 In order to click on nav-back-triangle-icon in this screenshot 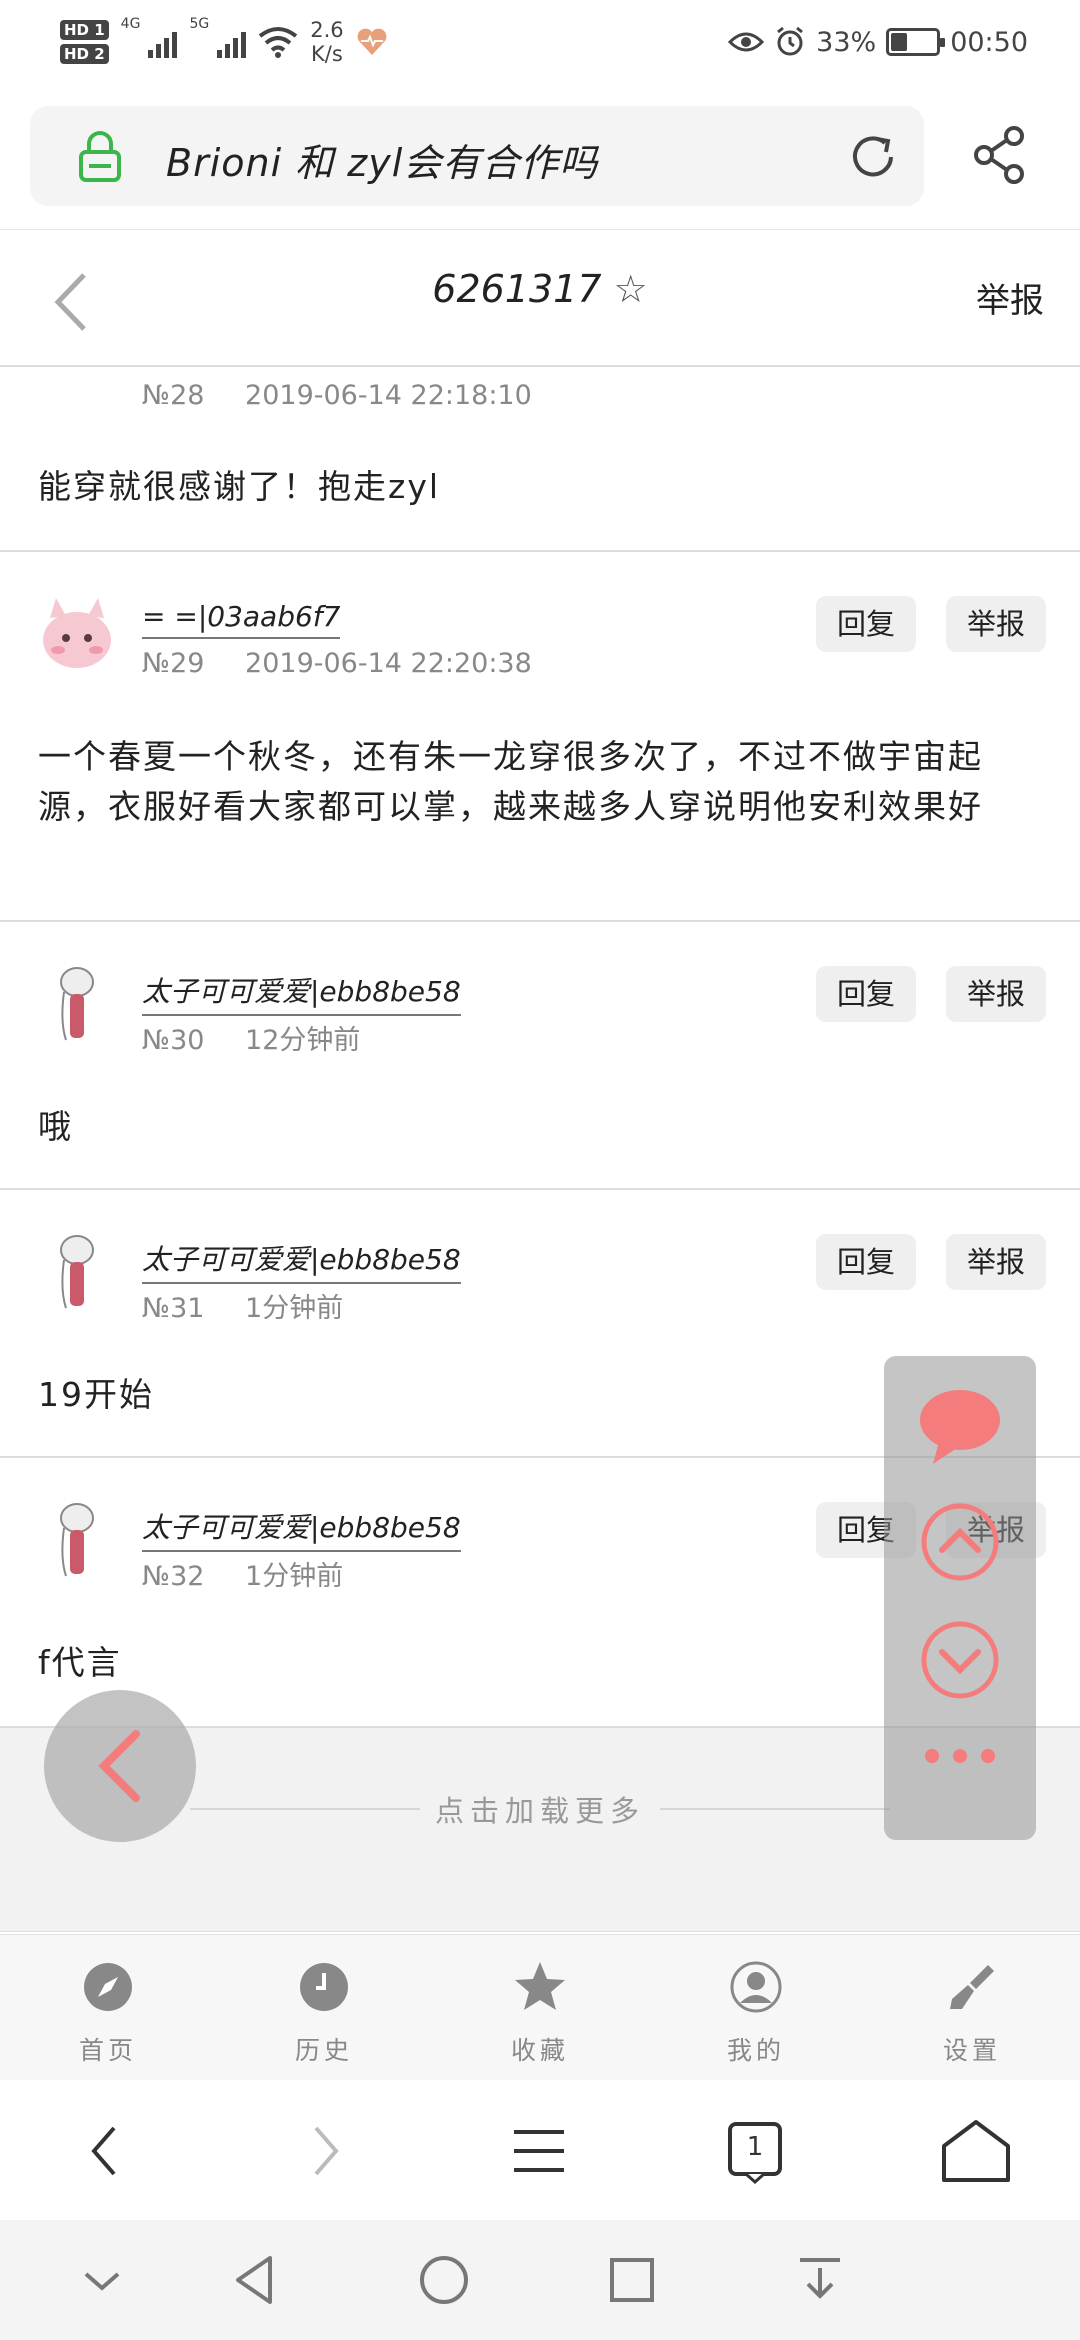, I will do `click(256, 2280)`.